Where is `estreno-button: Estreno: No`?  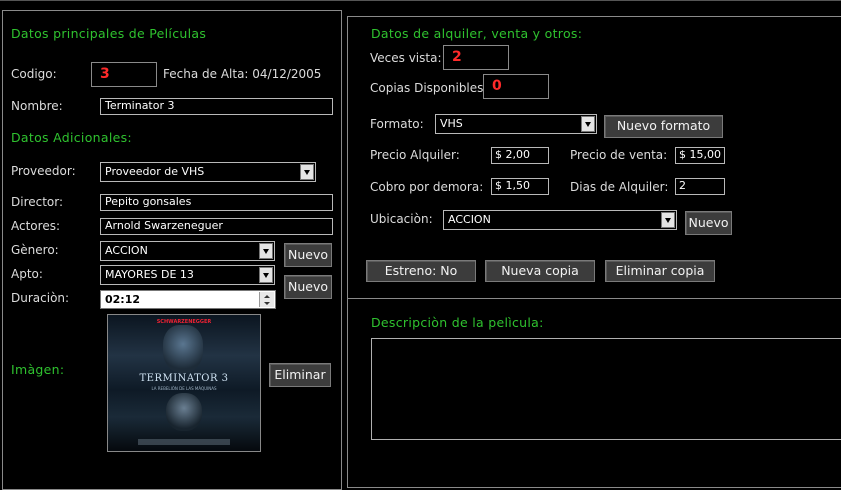
estreno-button: Estreno: No is located at coordinates (421, 271).